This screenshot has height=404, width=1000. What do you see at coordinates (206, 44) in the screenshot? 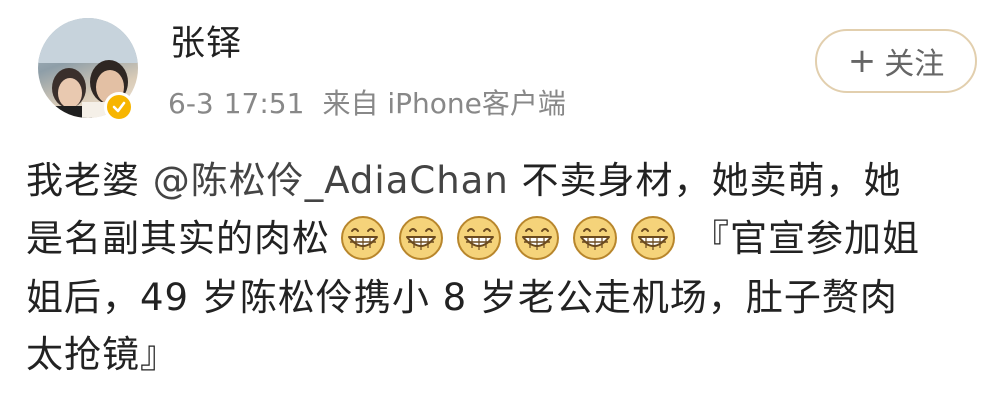
I see `author-name: 张铎` at bounding box center [206, 44].